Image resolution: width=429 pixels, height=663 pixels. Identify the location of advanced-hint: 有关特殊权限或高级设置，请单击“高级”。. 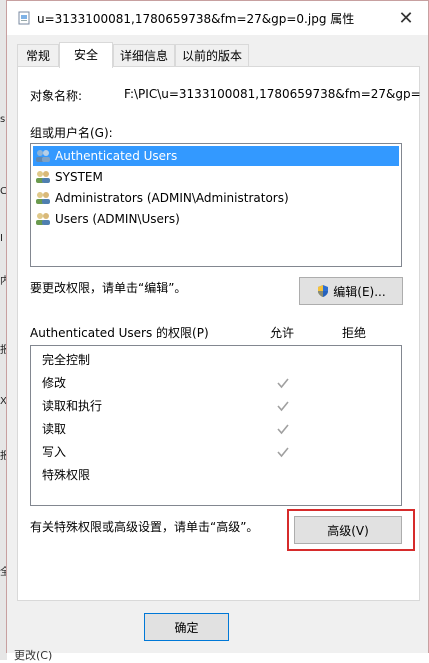
(144, 527).